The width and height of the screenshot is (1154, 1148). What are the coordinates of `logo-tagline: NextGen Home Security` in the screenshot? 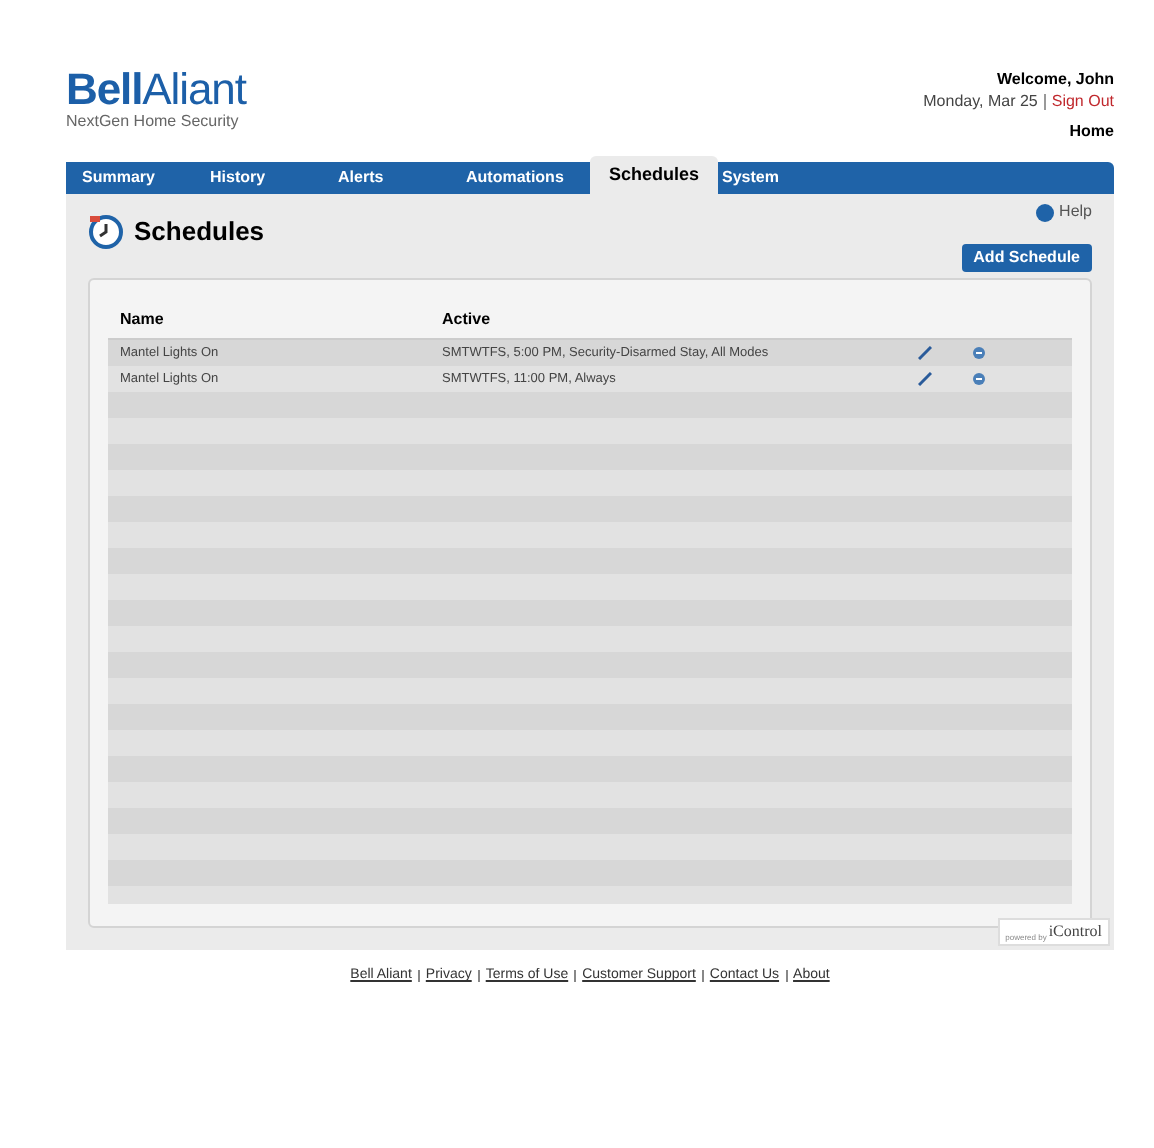 It's located at (153, 122).